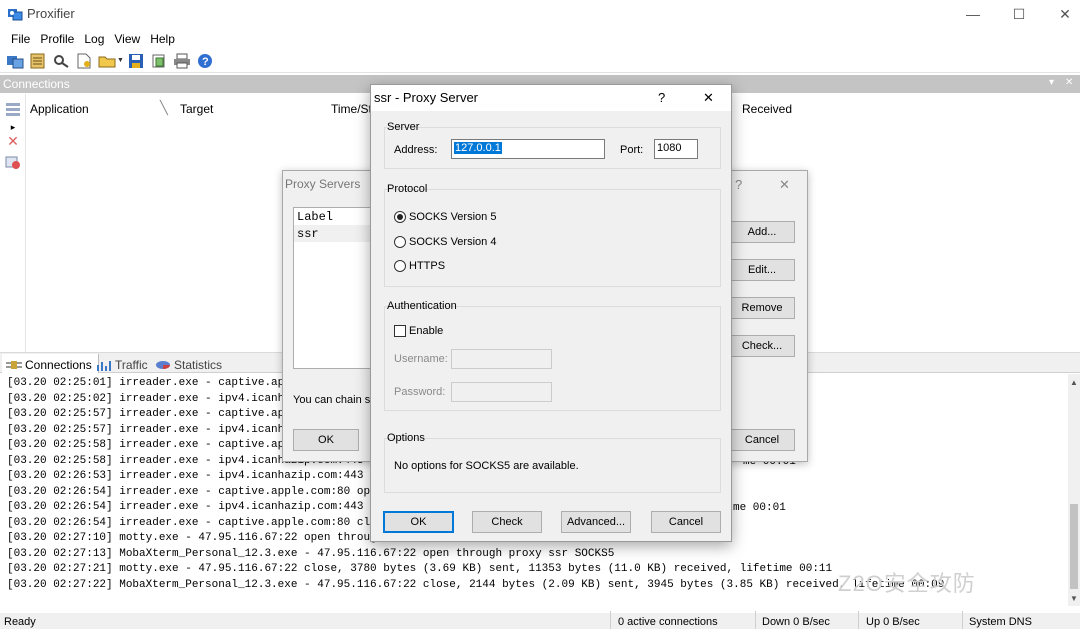 This screenshot has width=1080, height=629. I want to click on password-input, so click(501, 392).